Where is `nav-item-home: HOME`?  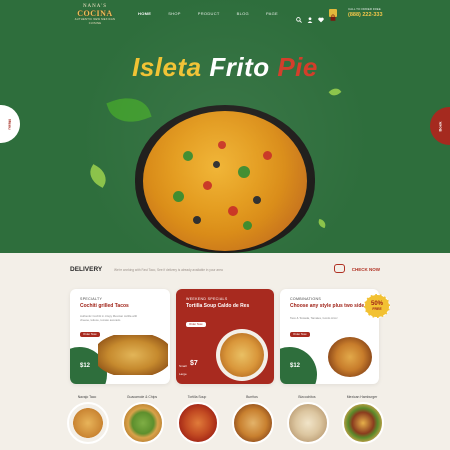
nav-item-home: HOME is located at coordinates (144, 13).